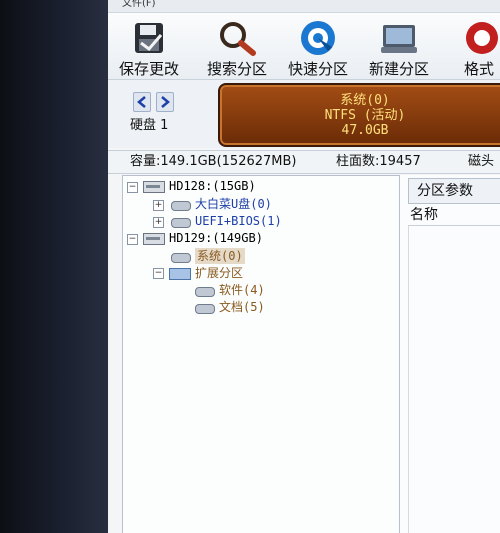 Image resolution: width=500 pixels, height=533 pixels. What do you see at coordinates (454, 191) in the screenshot?
I see `tab-partition-params: 分区参数` at bounding box center [454, 191].